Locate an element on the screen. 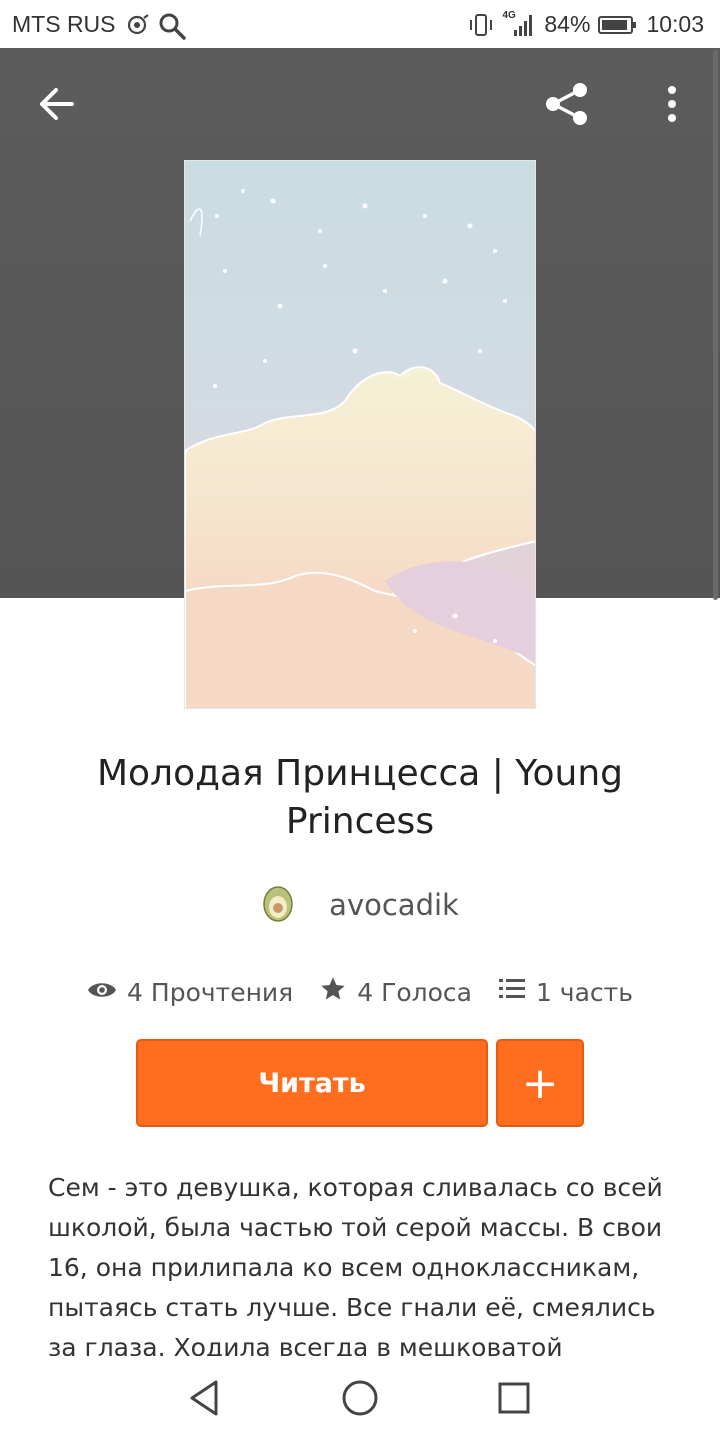  add-to-library-button: + is located at coordinates (540, 1083).